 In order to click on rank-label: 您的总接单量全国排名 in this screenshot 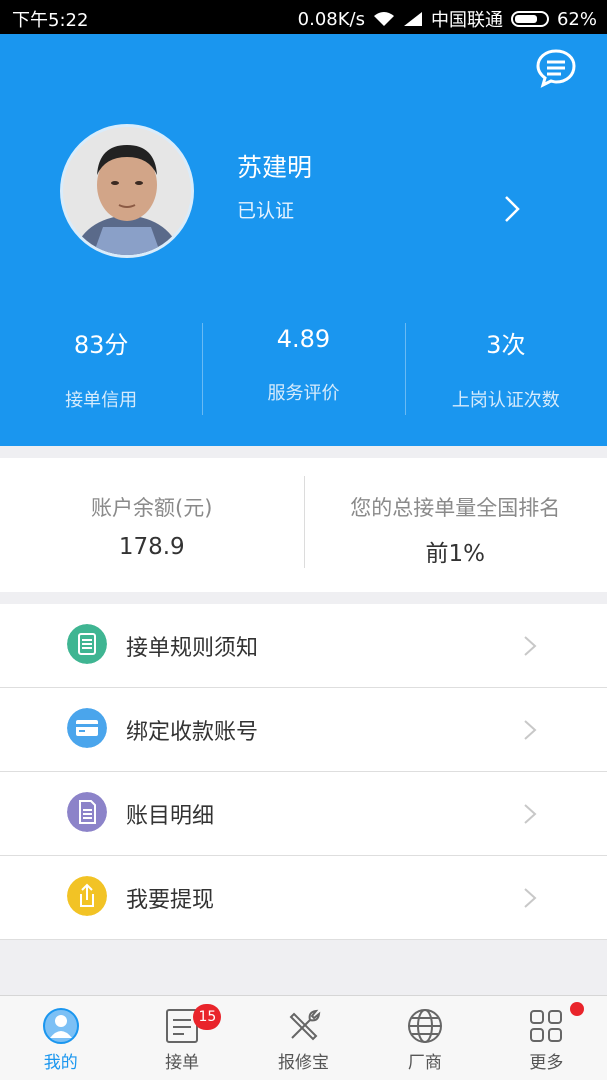, I will do `click(455, 508)`.